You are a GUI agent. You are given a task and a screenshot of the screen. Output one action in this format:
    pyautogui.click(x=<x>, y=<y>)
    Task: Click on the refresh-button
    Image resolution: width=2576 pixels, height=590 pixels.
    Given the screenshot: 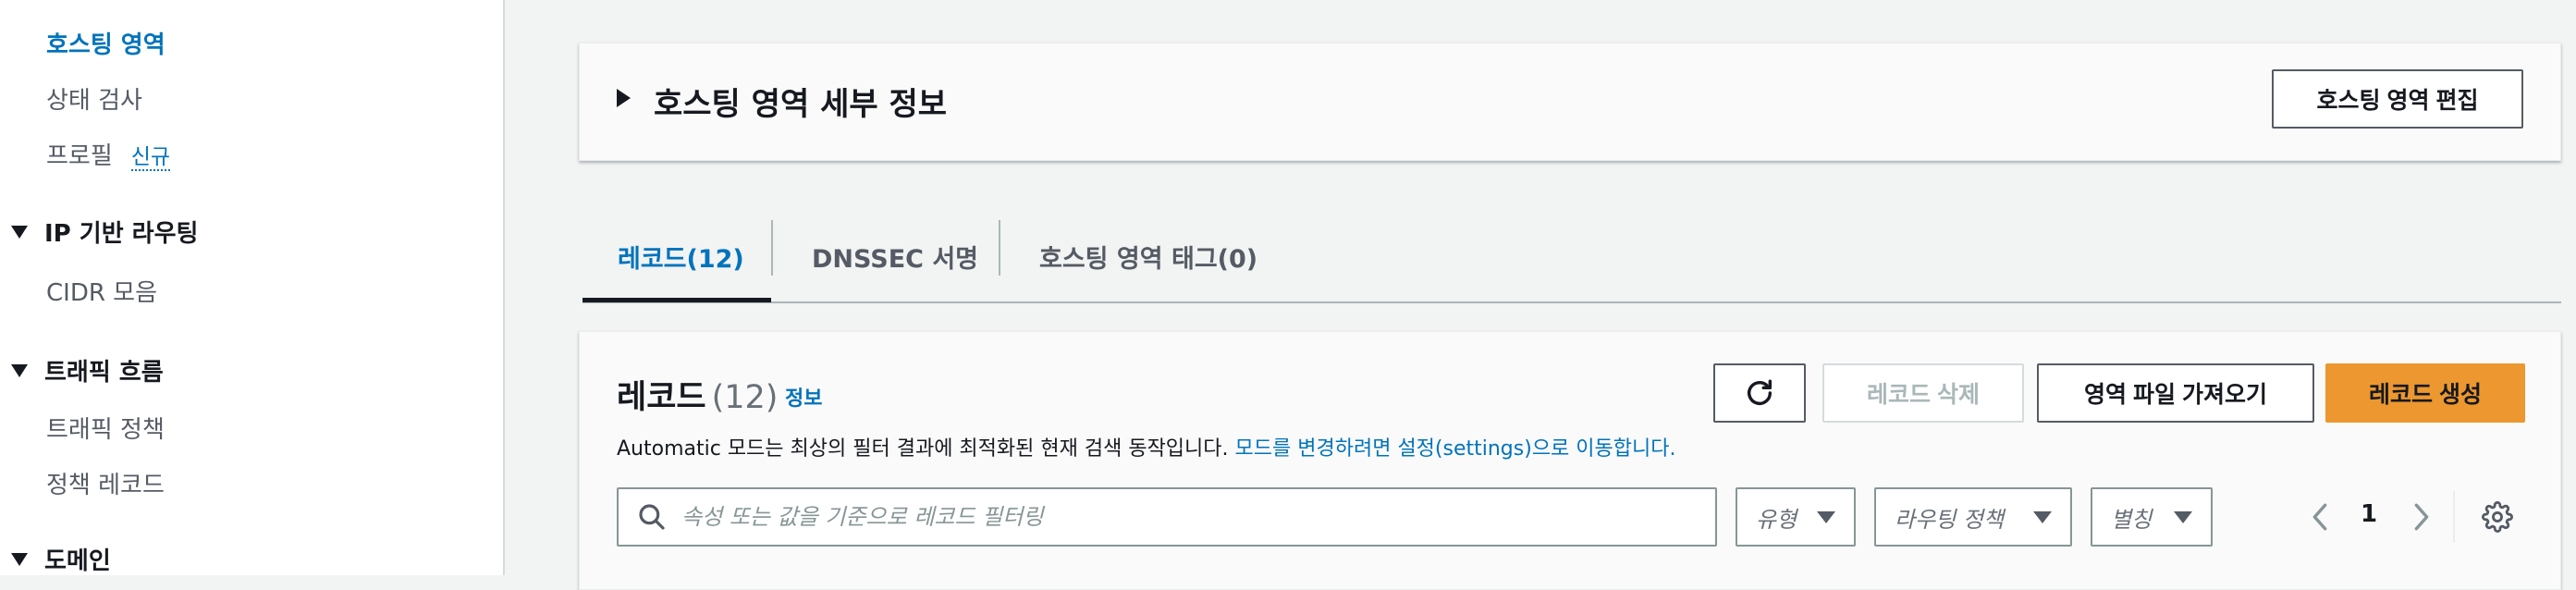 What is the action you would take?
    pyautogui.click(x=1759, y=393)
    